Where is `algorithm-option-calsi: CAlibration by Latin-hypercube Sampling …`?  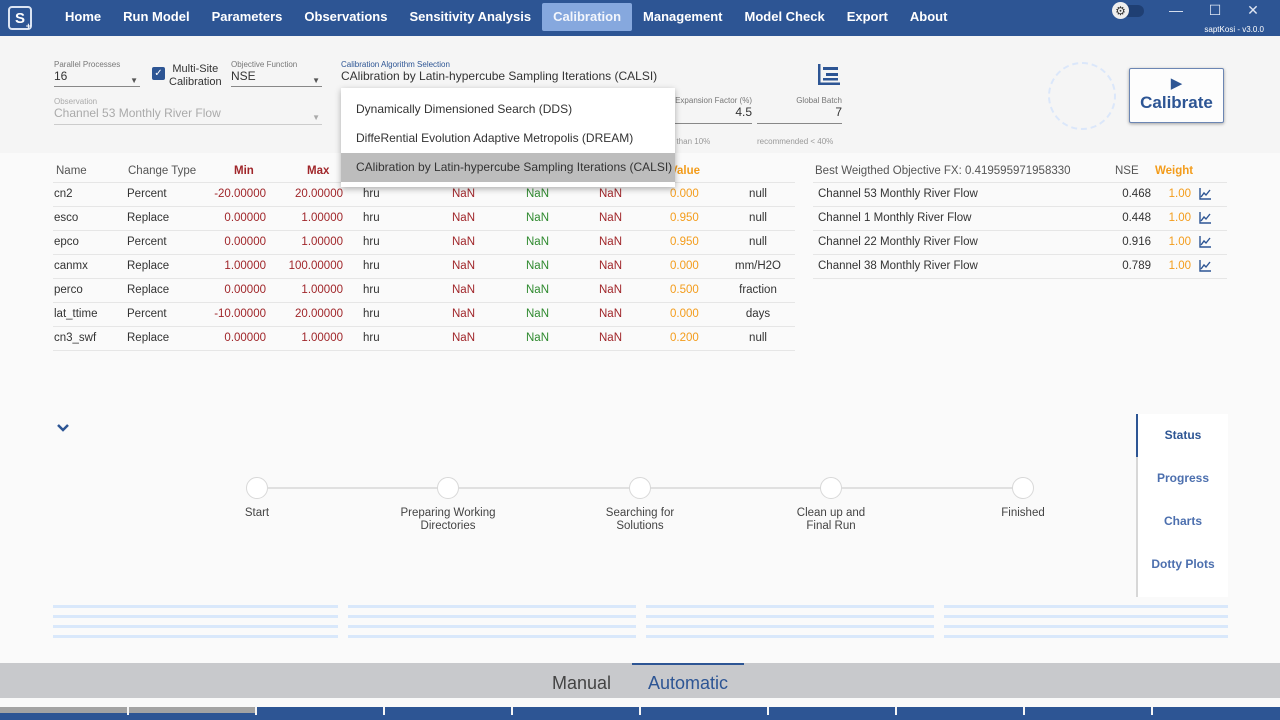
algorithm-option-calsi: CAlibration by Latin-hypercube Sampling … is located at coordinates (508, 167).